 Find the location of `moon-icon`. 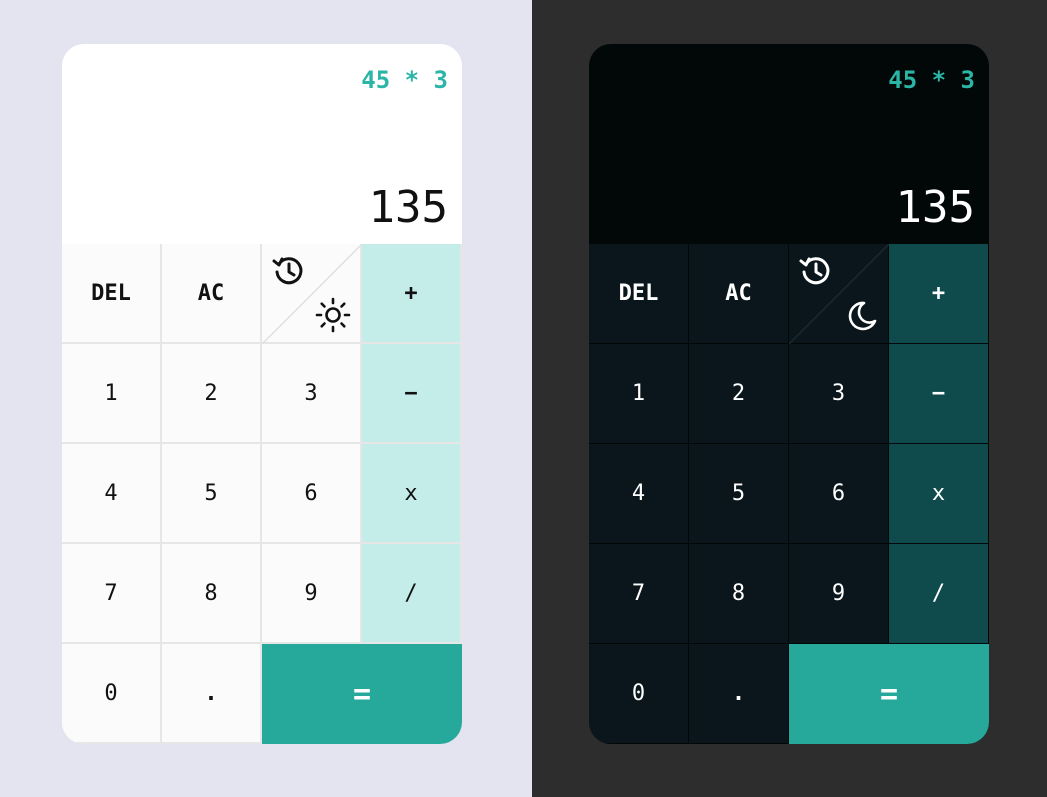

moon-icon is located at coordinates (861, 316).